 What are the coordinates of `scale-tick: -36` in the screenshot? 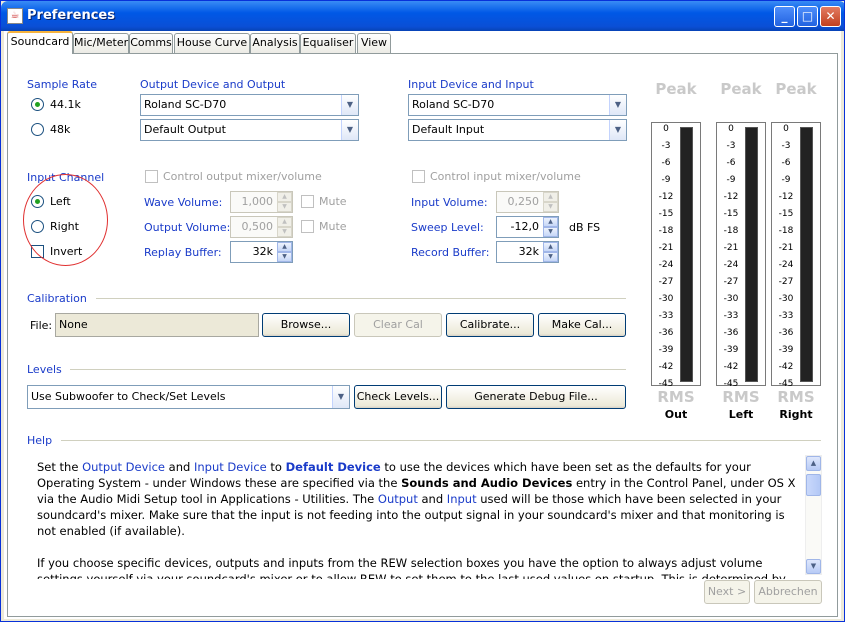 It's located at (786, 333).